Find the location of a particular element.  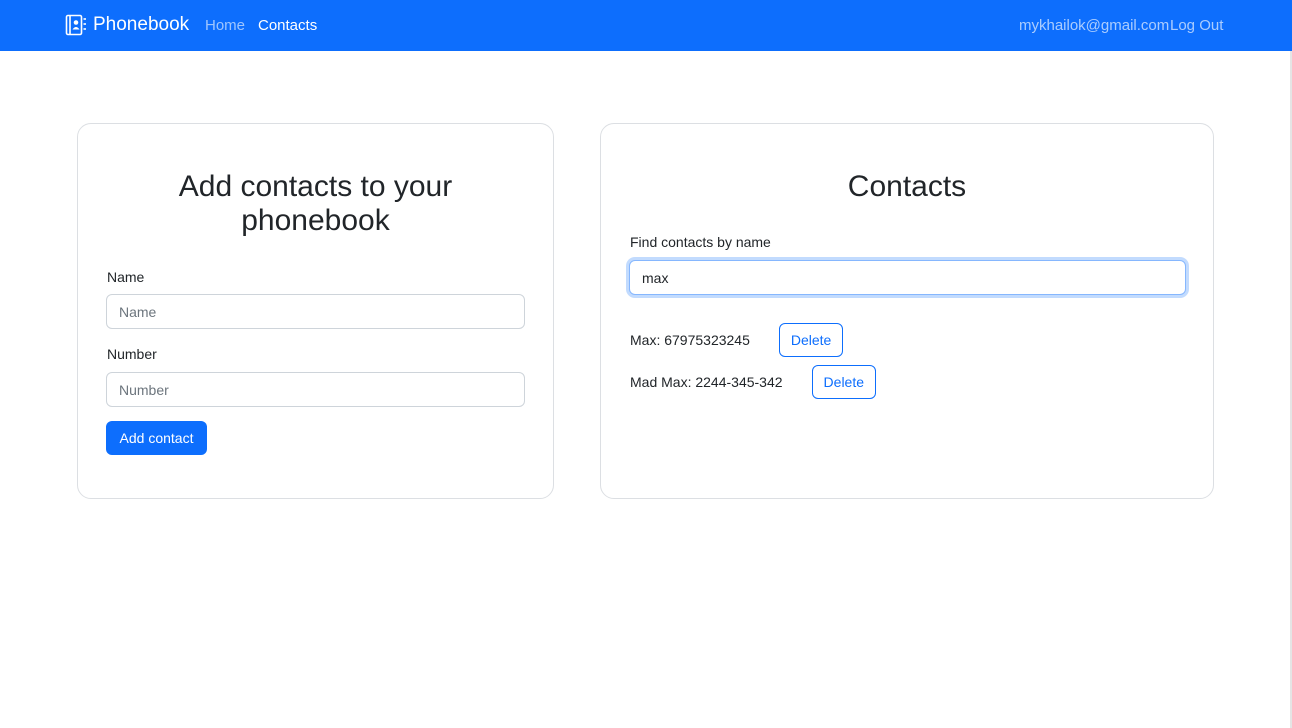

brand-link: Phonebook is located at coordinates (127, 25).